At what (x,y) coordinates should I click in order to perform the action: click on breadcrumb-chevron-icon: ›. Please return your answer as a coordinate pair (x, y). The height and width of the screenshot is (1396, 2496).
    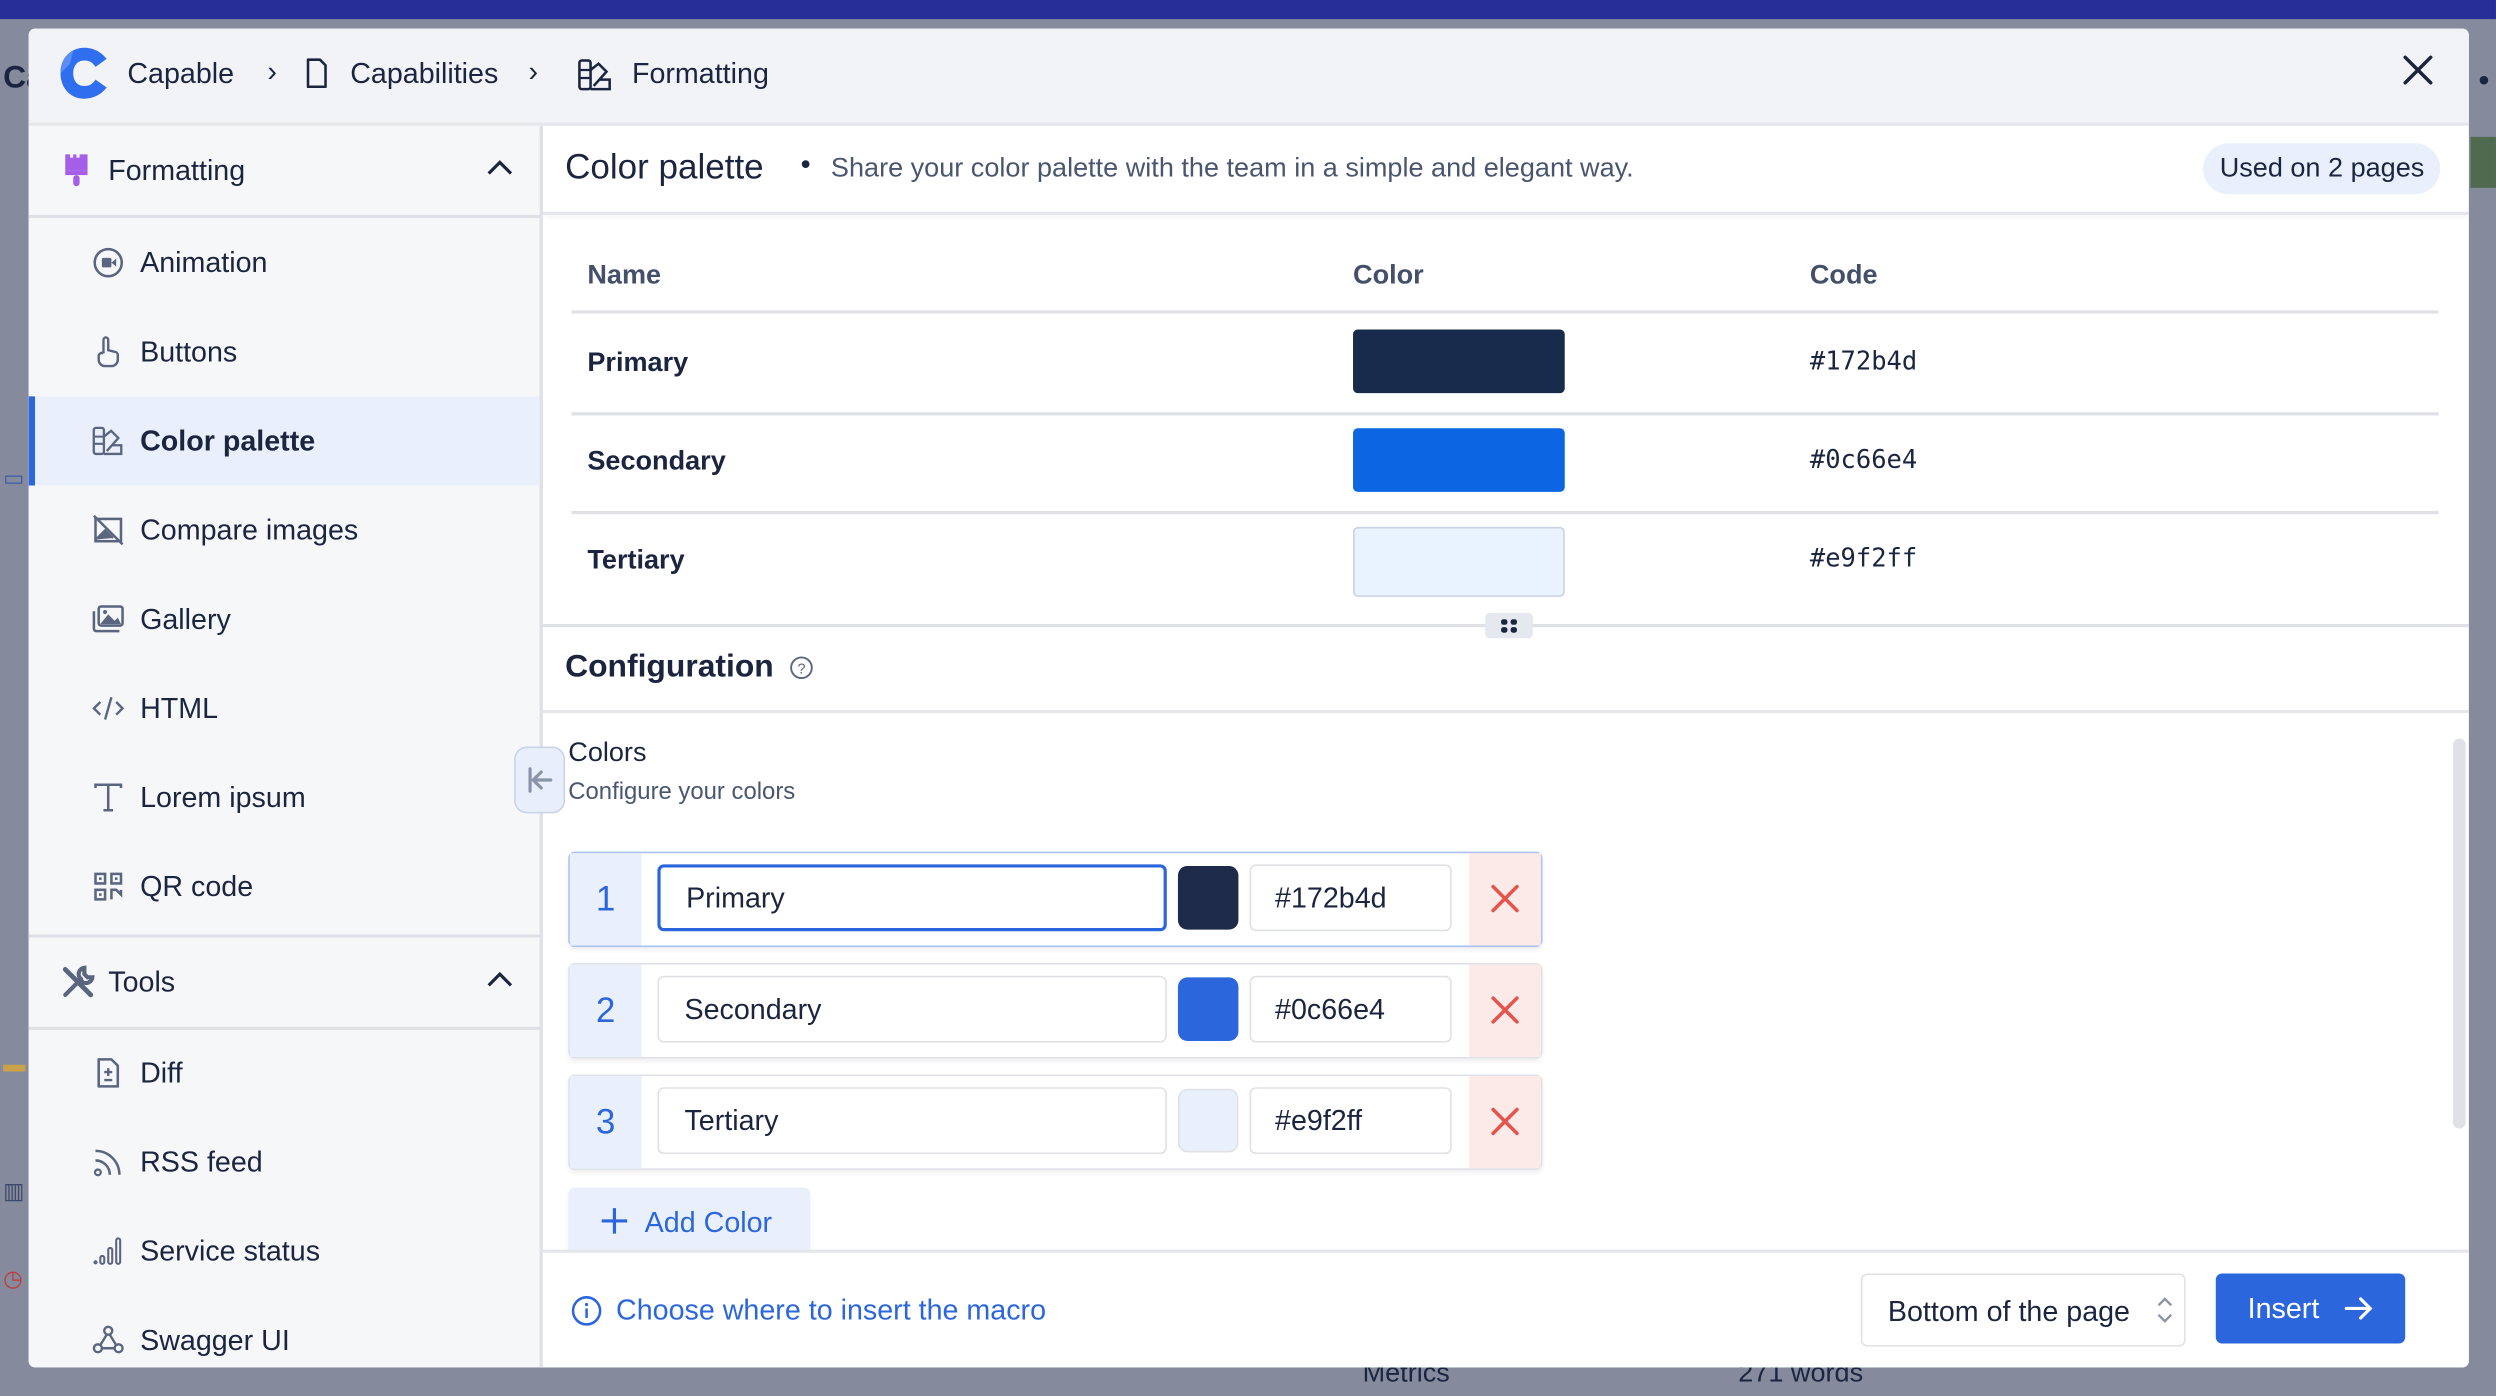
    Looking at the image, I should click on (272, 71).